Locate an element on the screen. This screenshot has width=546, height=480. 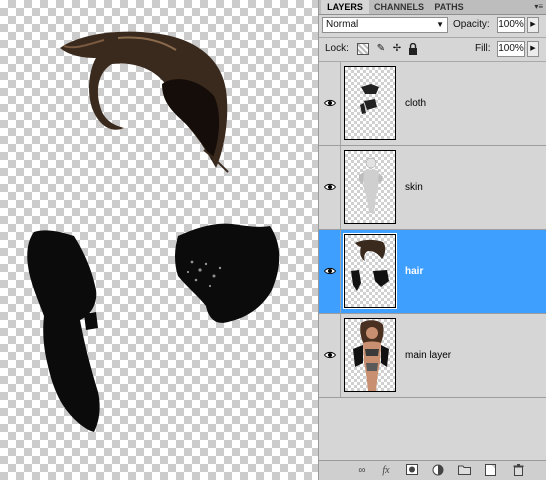
layer-row-main-layer: main layer is located at coordinates (432, 356).